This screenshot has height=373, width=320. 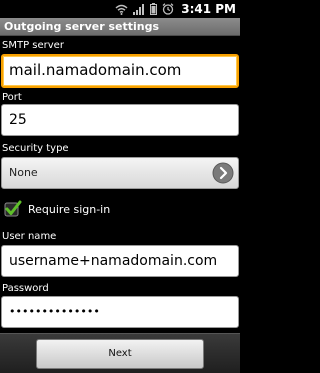 What do you see at coordinates (120, 120) in the screenshot?
I see `port-field: 25` at bounding box center [120, 120].